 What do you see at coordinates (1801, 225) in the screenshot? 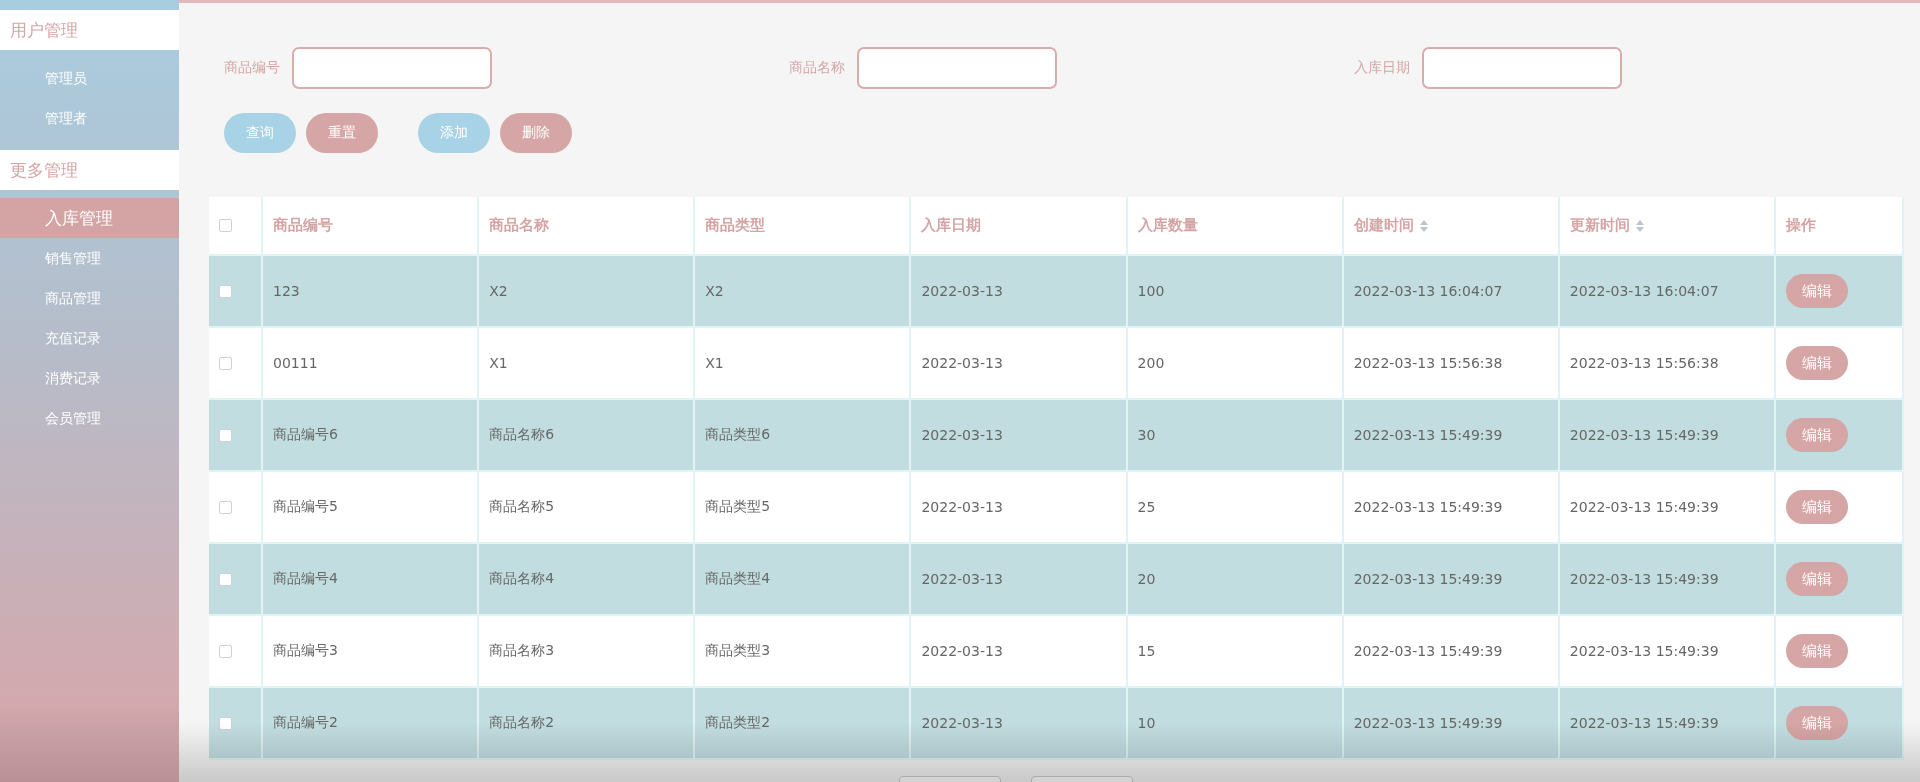
I see `column-header: 操作` at bounding box center [1801, 225].